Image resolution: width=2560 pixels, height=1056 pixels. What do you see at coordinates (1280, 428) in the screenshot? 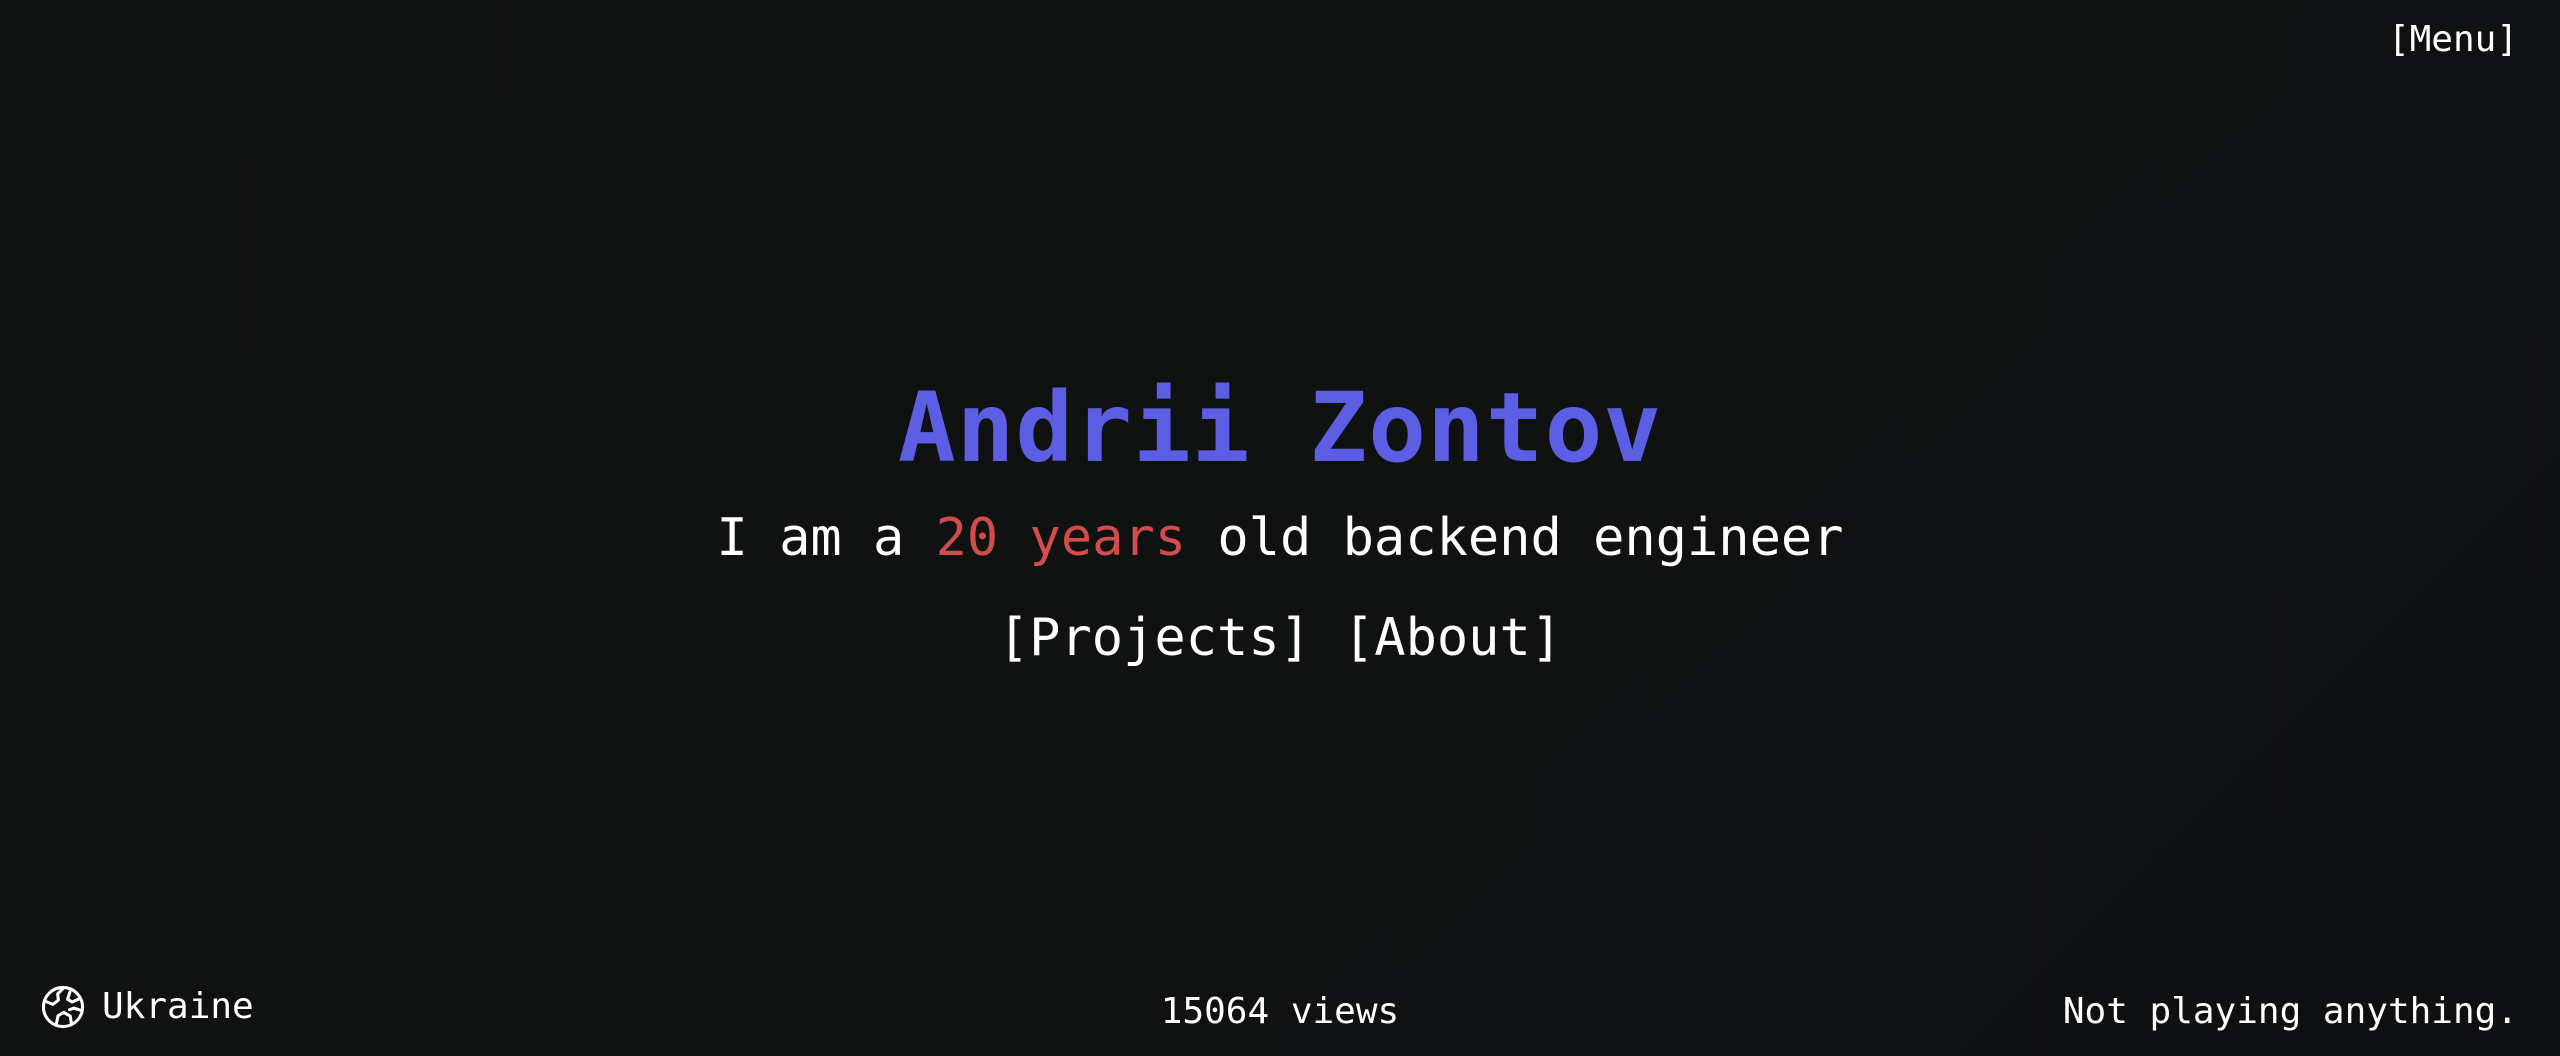
I see `page-title: Andrii Zontov` at bounding box center [1280, 428].